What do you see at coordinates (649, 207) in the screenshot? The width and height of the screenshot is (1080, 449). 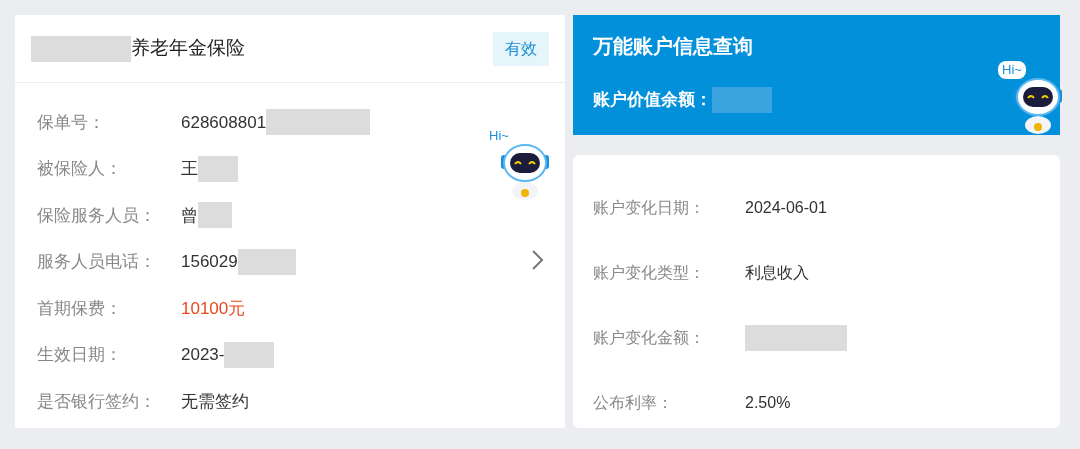 I see `field-label: 账户变化日期：` at bounding box center [649, 207].